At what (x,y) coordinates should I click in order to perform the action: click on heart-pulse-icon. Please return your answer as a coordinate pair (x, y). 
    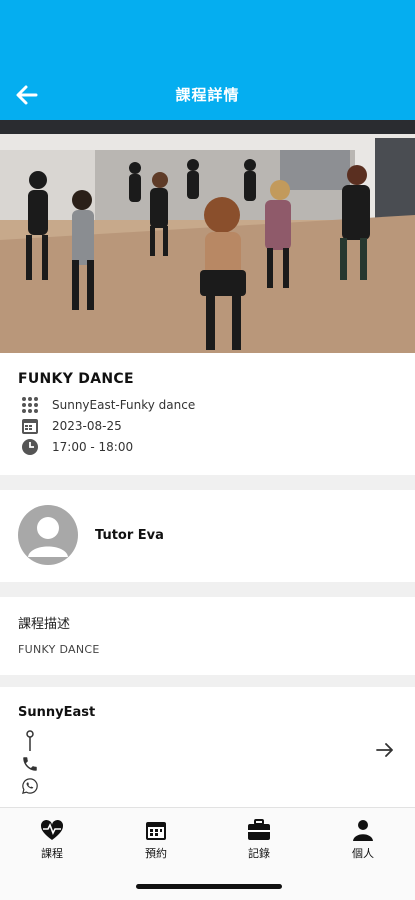
    Looking at the image, I should click on (52, 830).